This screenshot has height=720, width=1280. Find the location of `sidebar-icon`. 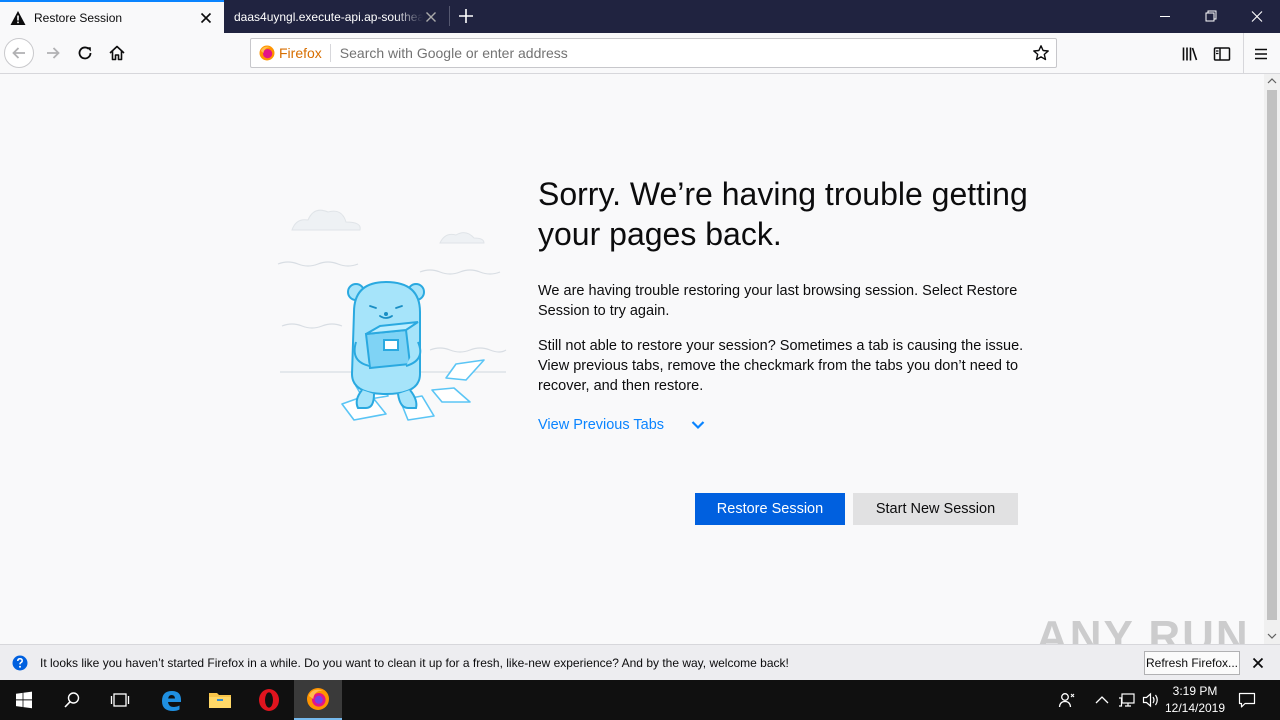

sidebar-icon is located at coordinates (1222, 54).